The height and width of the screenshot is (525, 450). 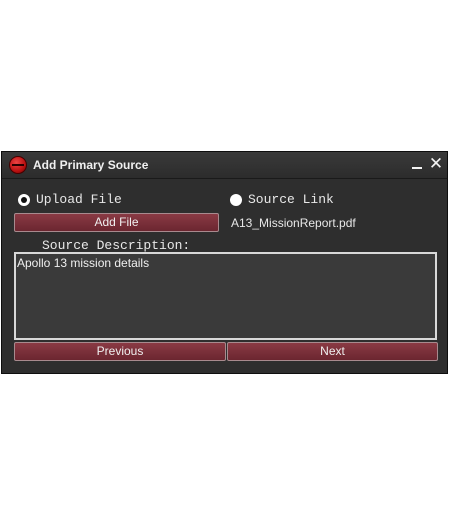 What do you see at coordinates (291, 199) in the screenshot?
I see `source-link-label: Source Link` at bounding box center [291, 199].